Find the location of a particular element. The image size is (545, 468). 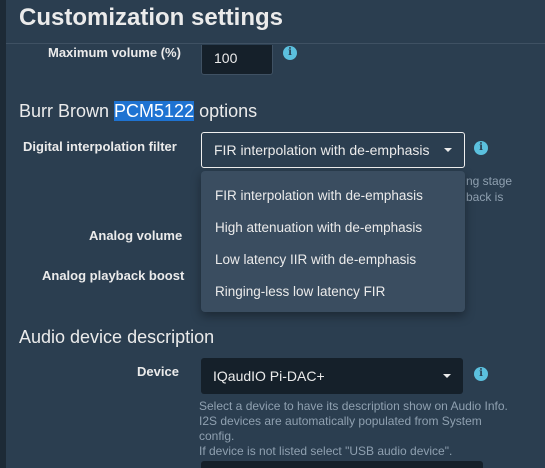

dac-section-title: Burr Brown PCM5122 options is located at coordinates (138, 111).